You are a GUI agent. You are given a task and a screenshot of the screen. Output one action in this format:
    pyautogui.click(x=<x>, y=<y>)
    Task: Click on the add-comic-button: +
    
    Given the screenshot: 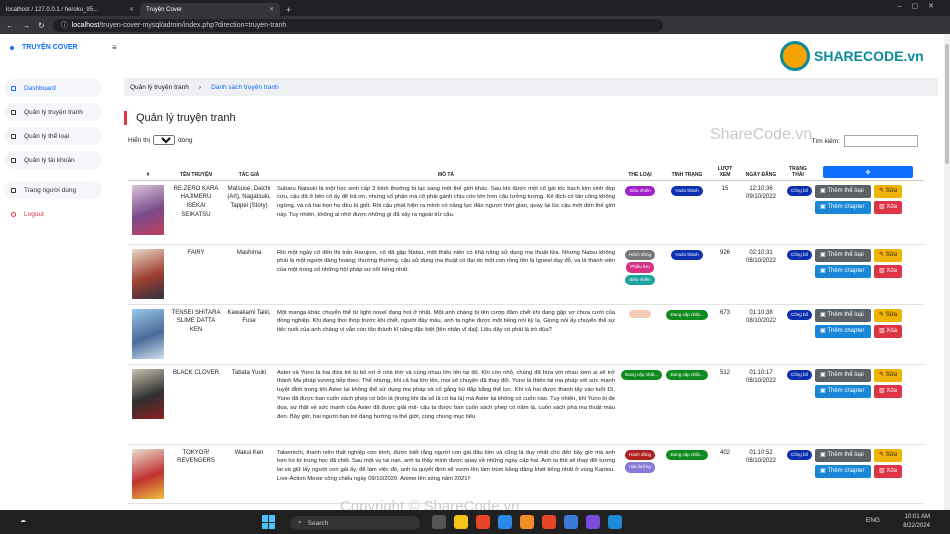 What is the action you would take?
    pyautogui.click(x=868, y=171)
    